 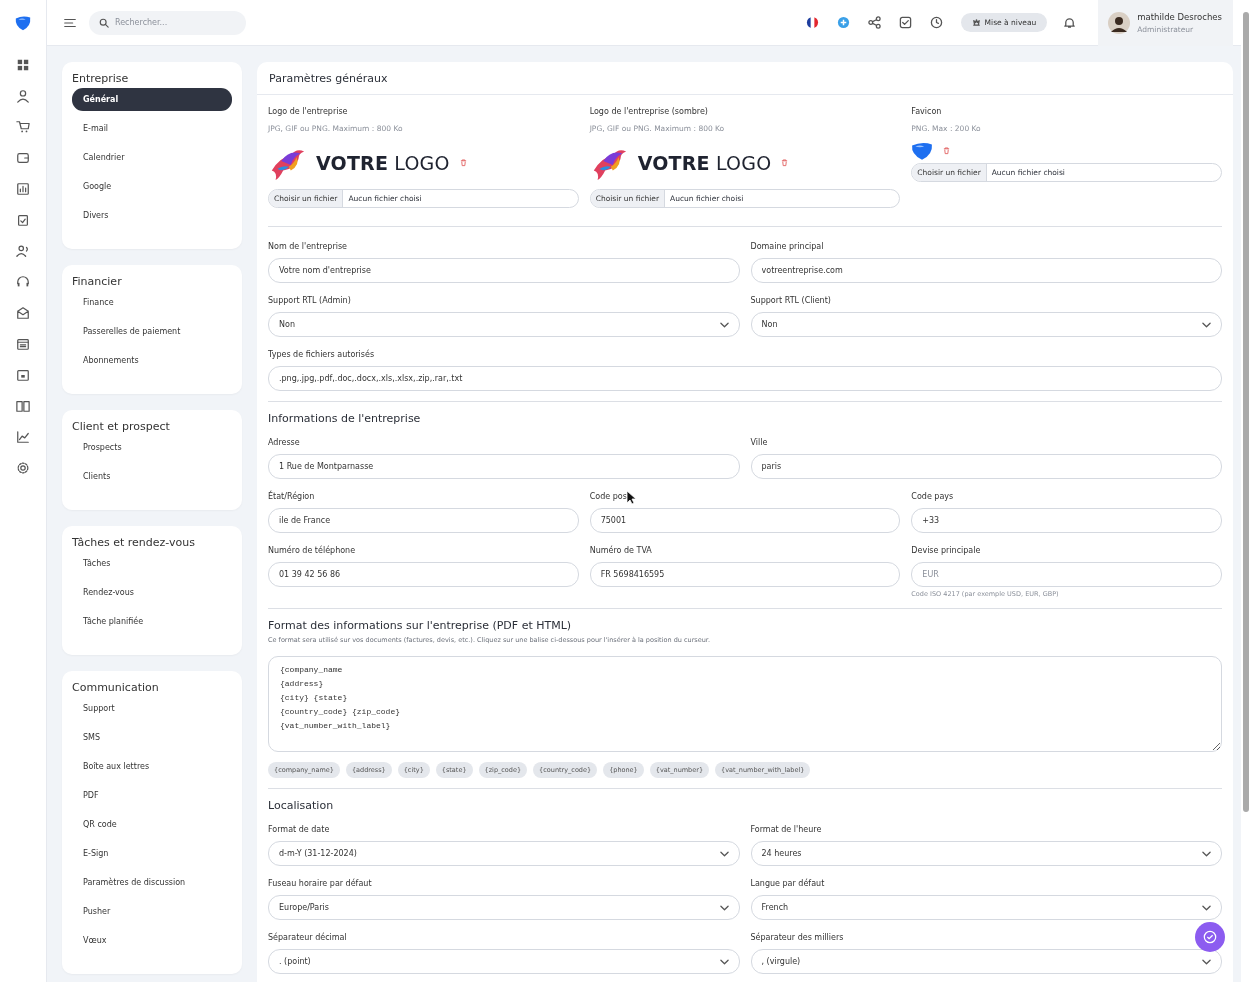 I want to click on nav-item: Passerelles de paiement, so click(x=152, y=331).